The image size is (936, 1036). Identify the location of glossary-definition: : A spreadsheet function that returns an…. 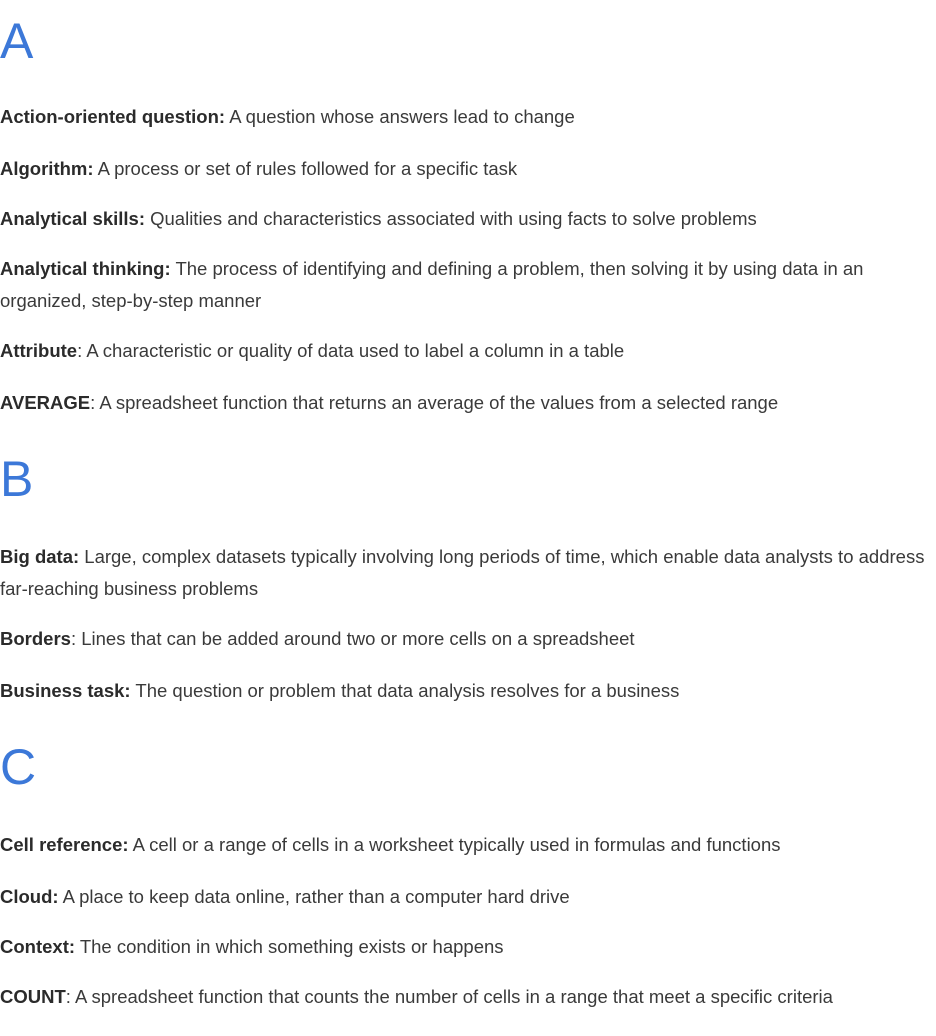
(434, 402).